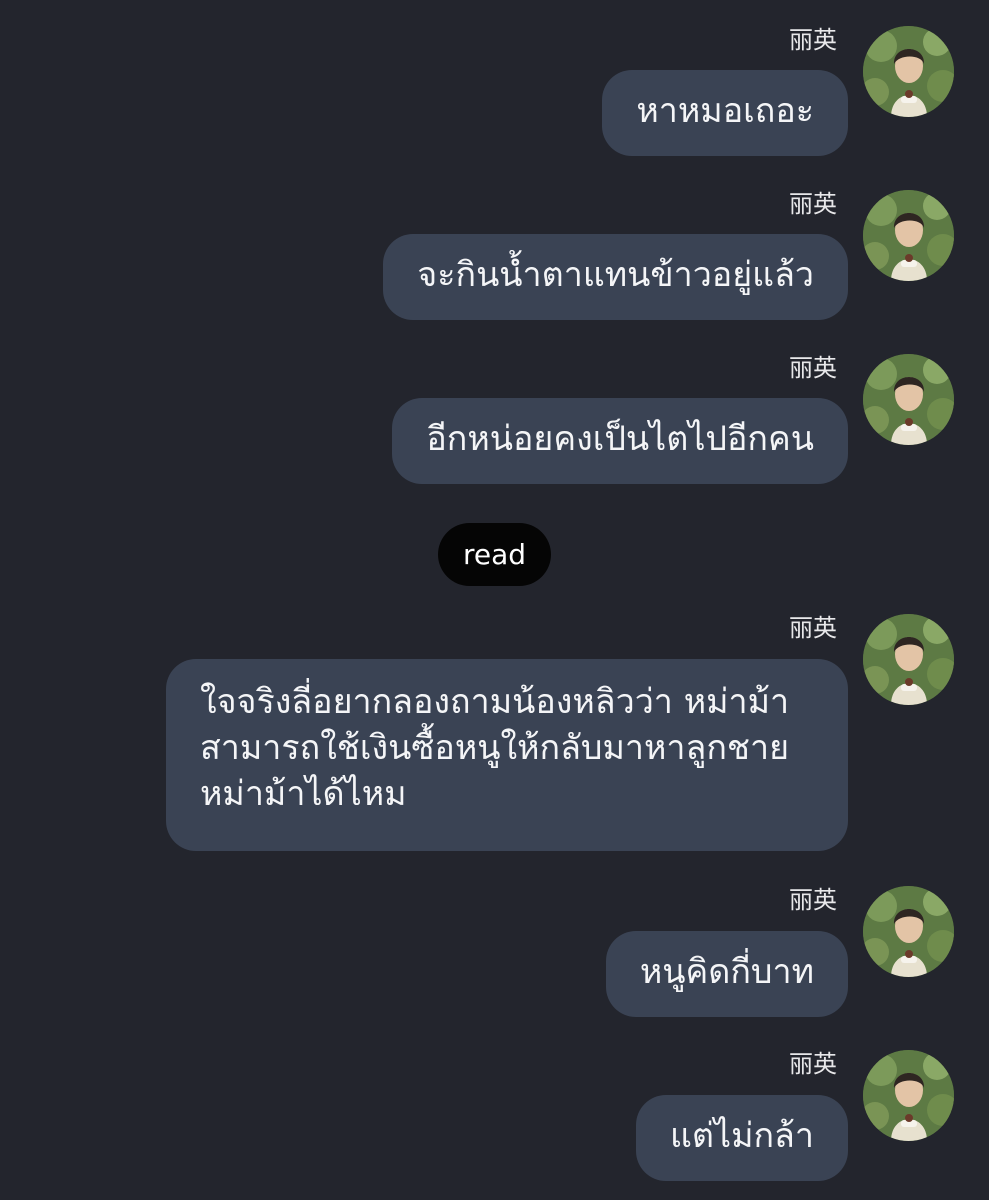  I want to click on message-bubble: จะกินน้ำตาแทนข้าวอยู่แล้ว, so click(615, 277).